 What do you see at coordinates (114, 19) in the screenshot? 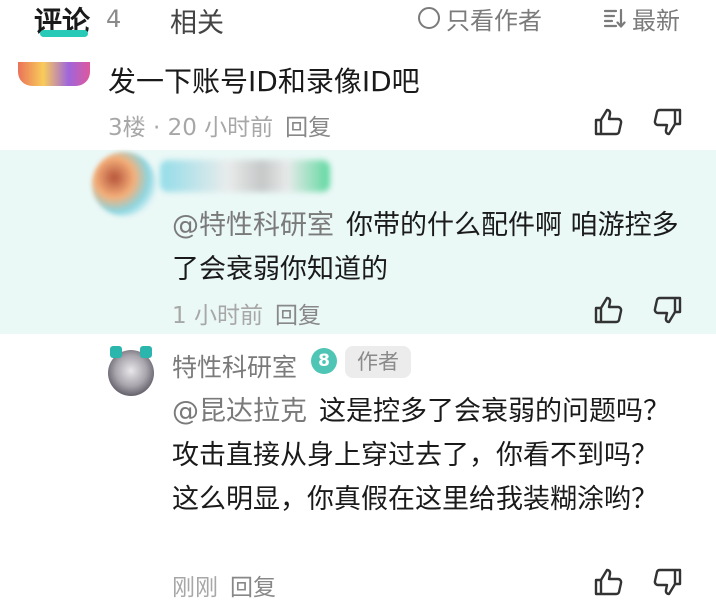
I see `comments-count: 4` at bounding box center [114, 19].